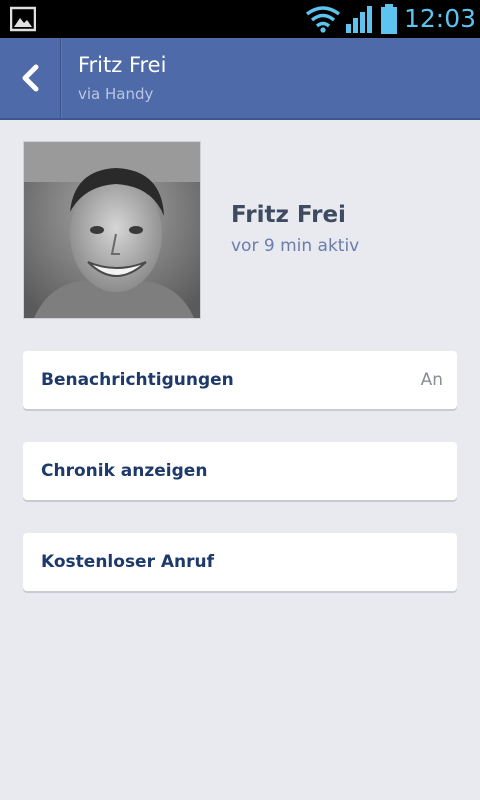  I want to click on chevron-left-icon, so click(30, 78).